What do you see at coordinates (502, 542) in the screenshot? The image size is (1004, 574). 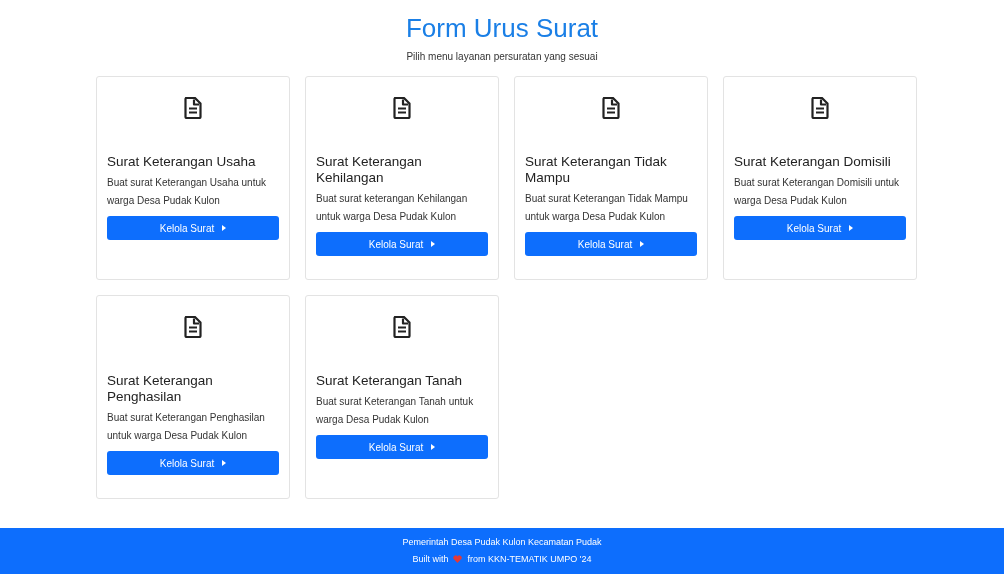 I see `footer-text: Pemerintah Desa Pudak Kulon Kecamatan Pudak` at bounding box center [502, 542].